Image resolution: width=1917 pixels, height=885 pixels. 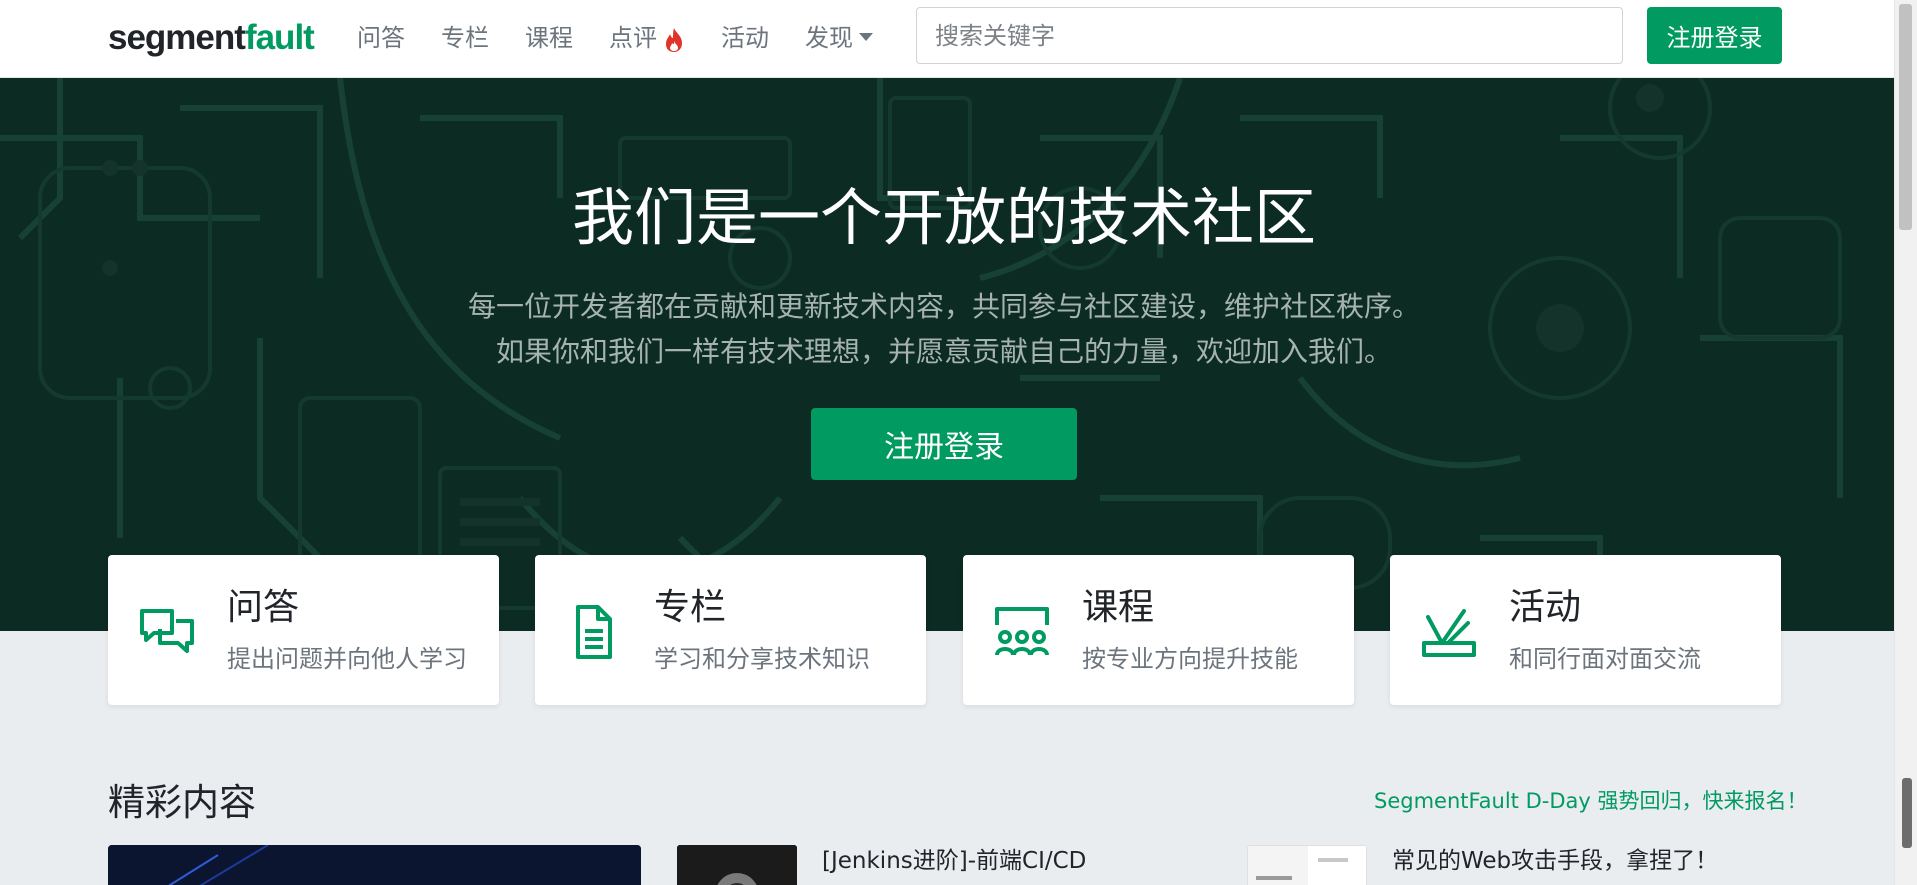 What do you see at coordinates (1907, 813) in the screenshot?
I see `scrollbar-grip` at bounding box center [1907, 813].